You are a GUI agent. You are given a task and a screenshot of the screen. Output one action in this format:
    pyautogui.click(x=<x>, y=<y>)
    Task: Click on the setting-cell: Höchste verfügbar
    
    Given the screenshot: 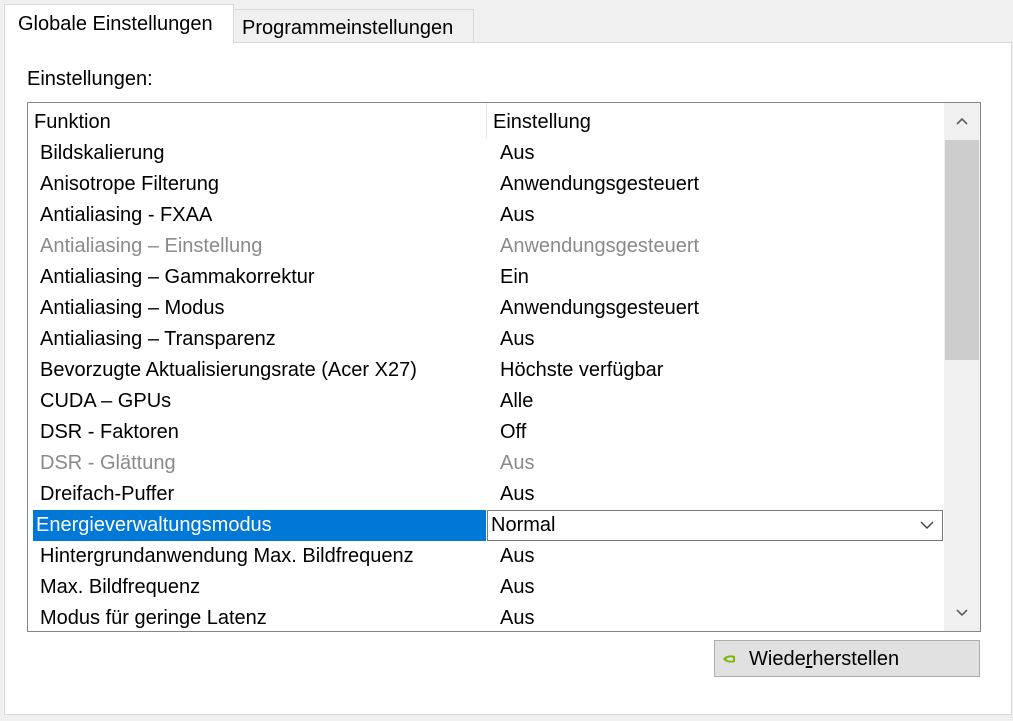 What is the action you would take?
    pyautogui.click(x=582, y=370)
    